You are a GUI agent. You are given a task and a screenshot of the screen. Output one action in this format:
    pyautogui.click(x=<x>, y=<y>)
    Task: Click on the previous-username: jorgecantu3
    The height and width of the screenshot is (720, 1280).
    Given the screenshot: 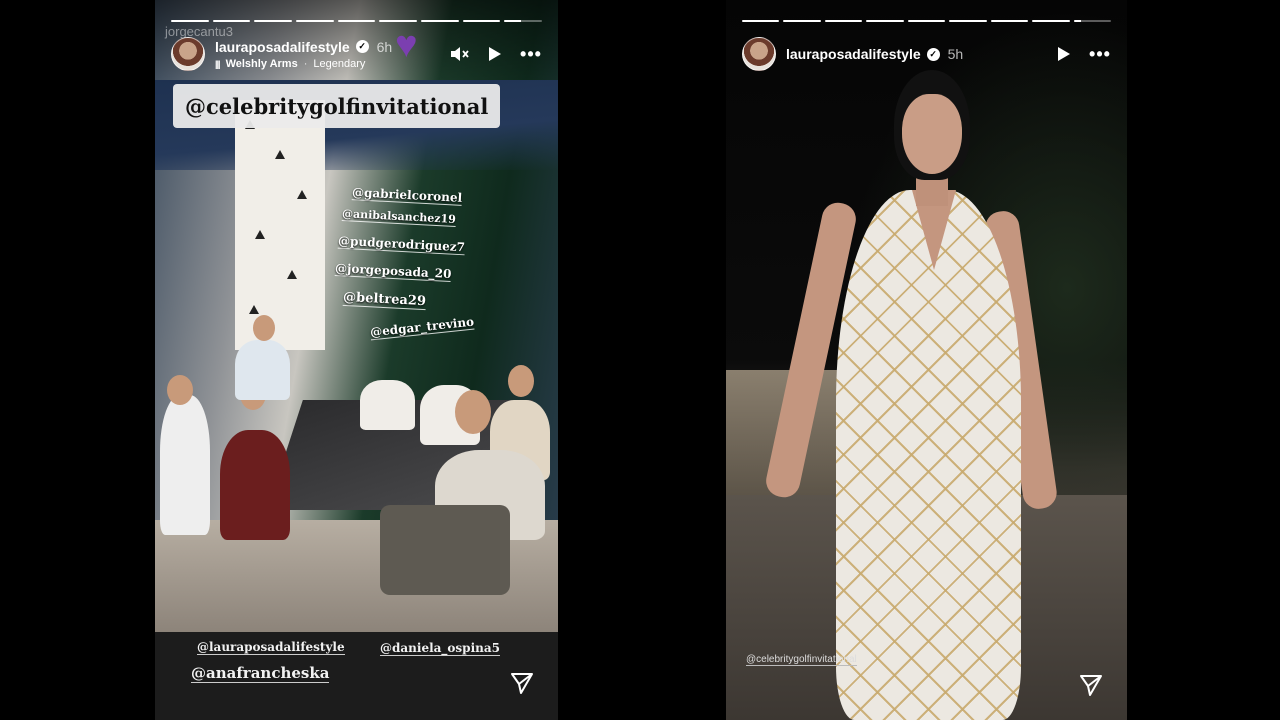 What is the action you would take?
    pyautogui.click(x=199, y=31)
    